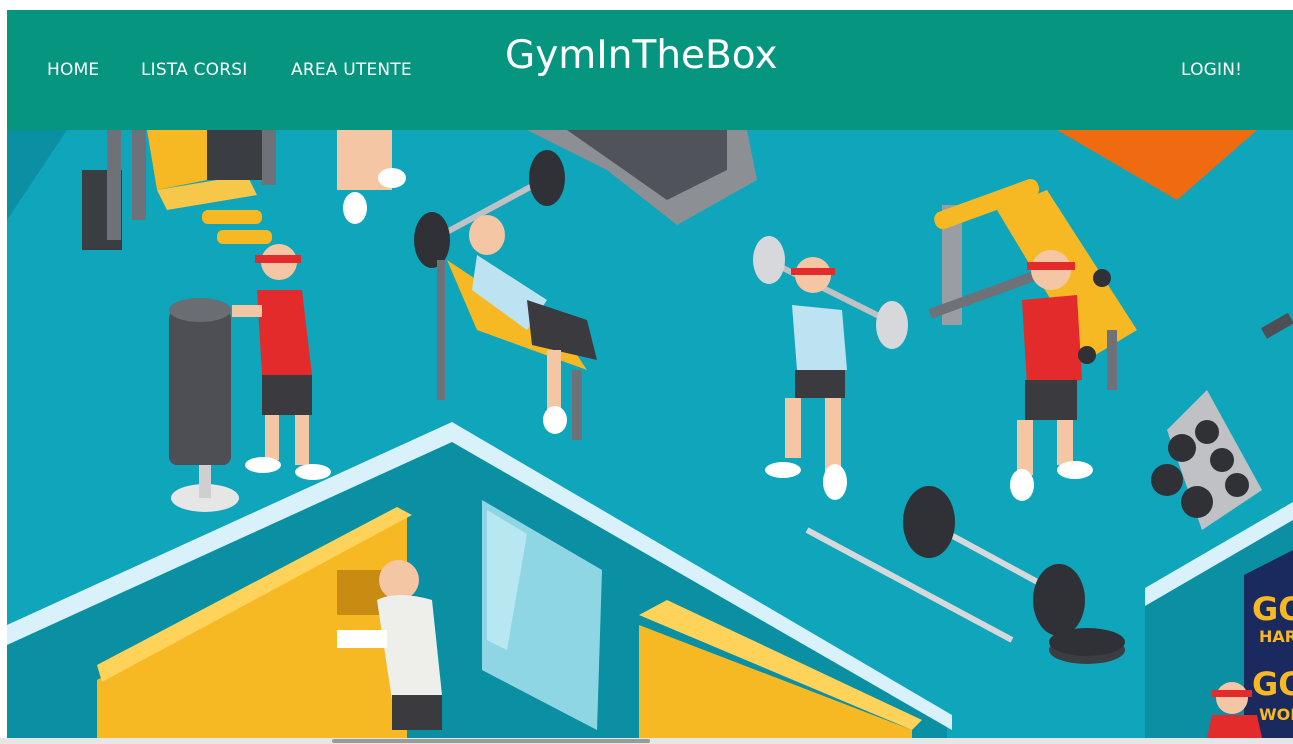  I want to click on nav-home-link: HOME, so click(73, 70).